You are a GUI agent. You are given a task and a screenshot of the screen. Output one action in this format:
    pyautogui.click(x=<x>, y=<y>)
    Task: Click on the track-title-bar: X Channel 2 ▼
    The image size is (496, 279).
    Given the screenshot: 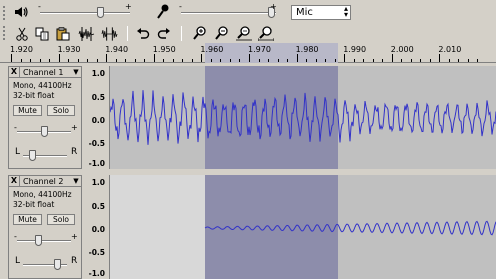 What is the action you would take?
    pyautogui.click(x=45, y=181)
    